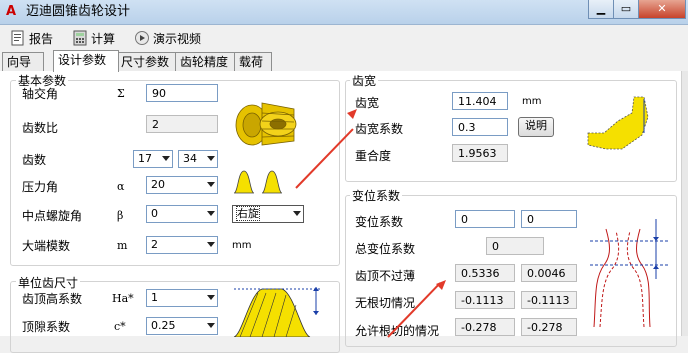 This screenshot has height=353, width=688. I want to click on tip-not-thin-2-field: 0.0046, so click(549, 273).